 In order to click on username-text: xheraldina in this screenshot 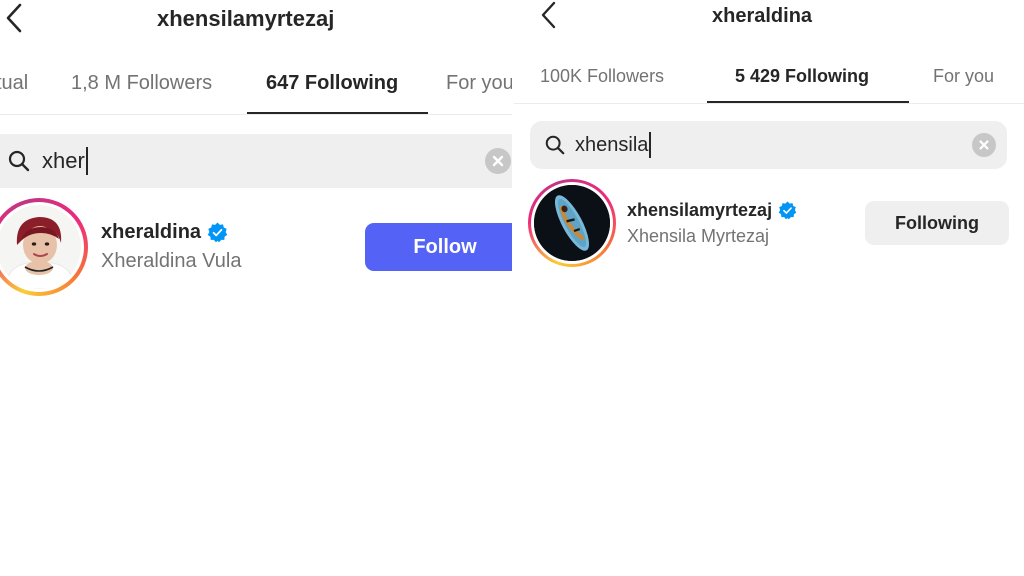, I will do `click(151, 232)`.